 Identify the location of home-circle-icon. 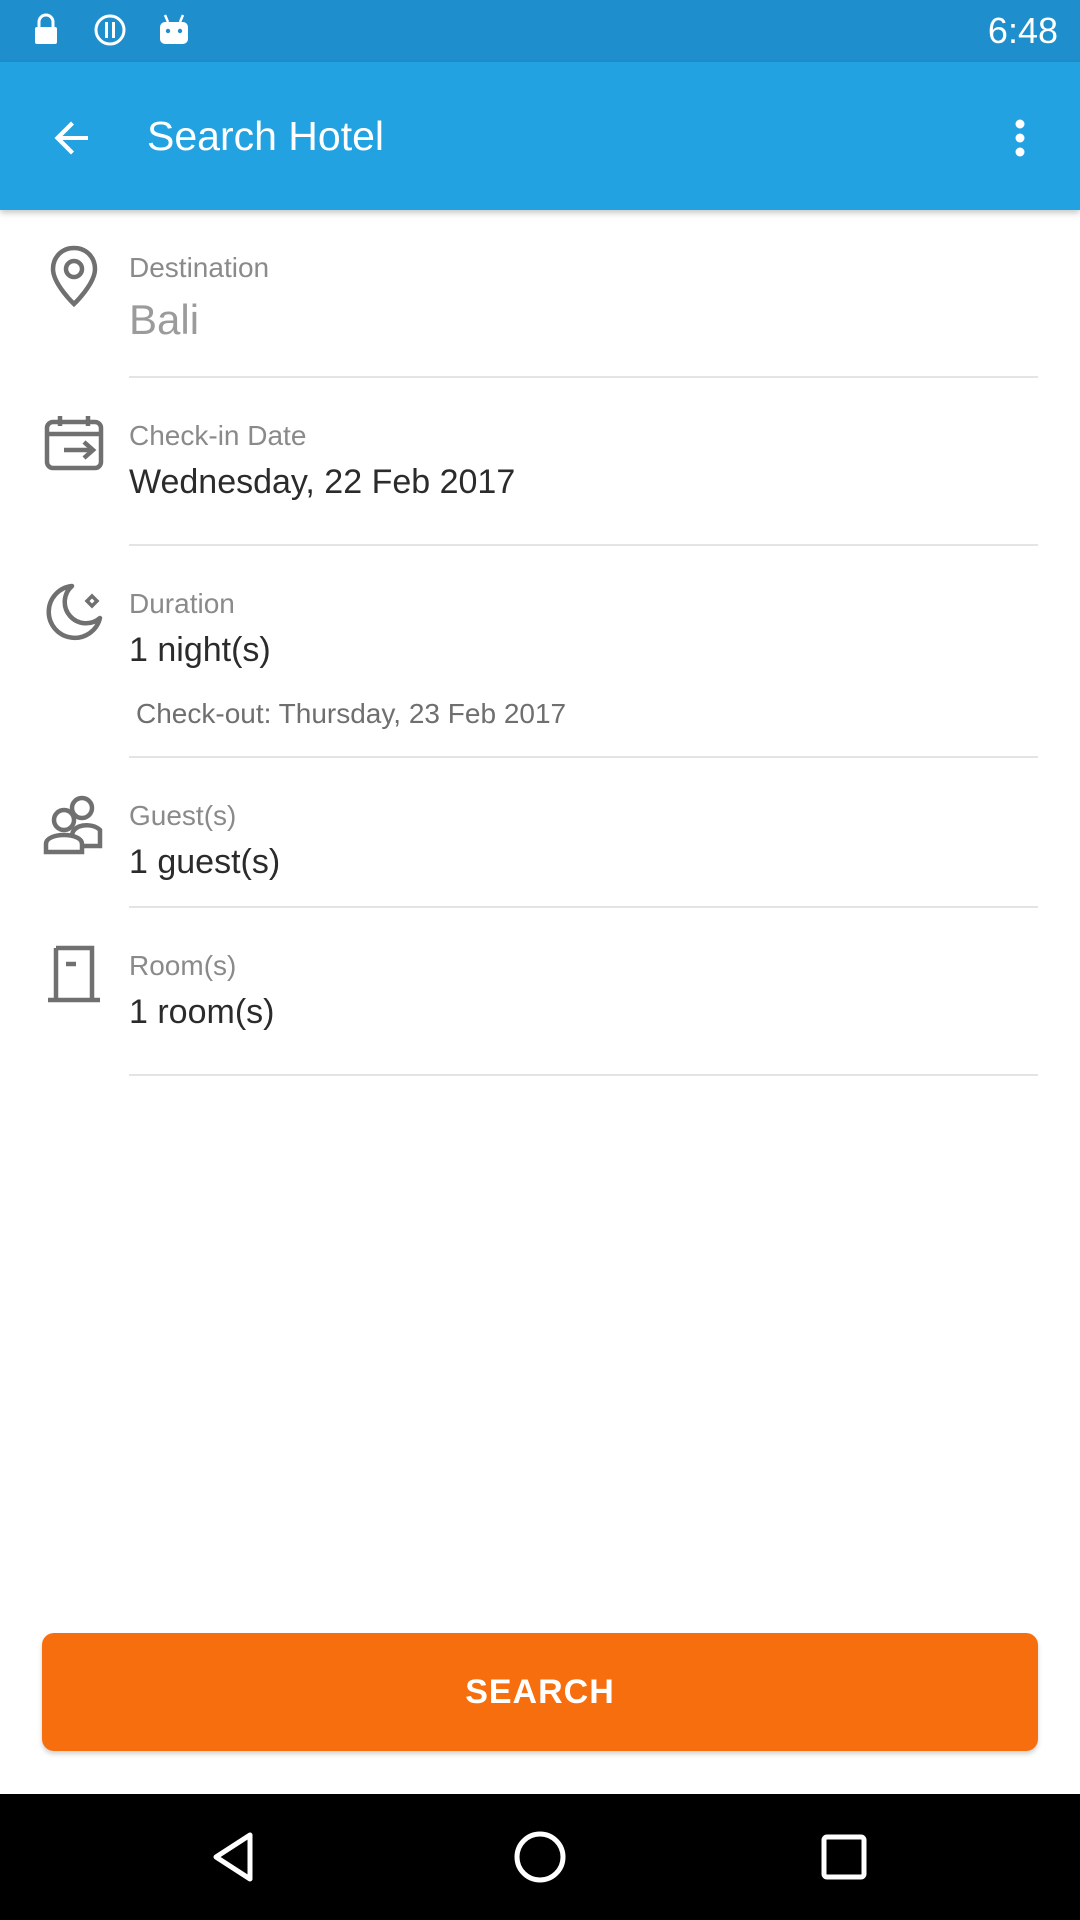
(540, 1857).